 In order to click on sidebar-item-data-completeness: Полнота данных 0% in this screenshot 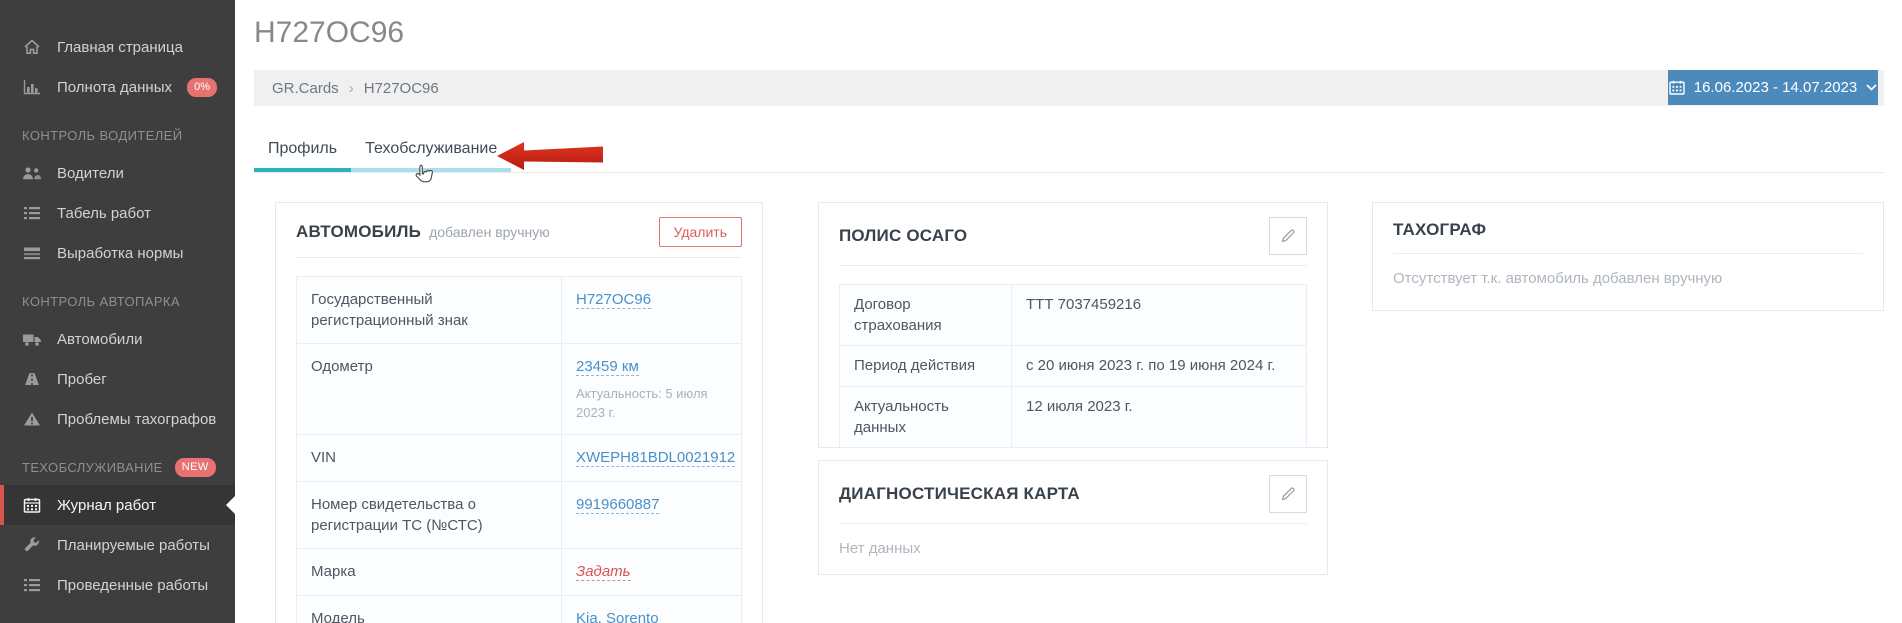, I will do `click(117, 87)`.